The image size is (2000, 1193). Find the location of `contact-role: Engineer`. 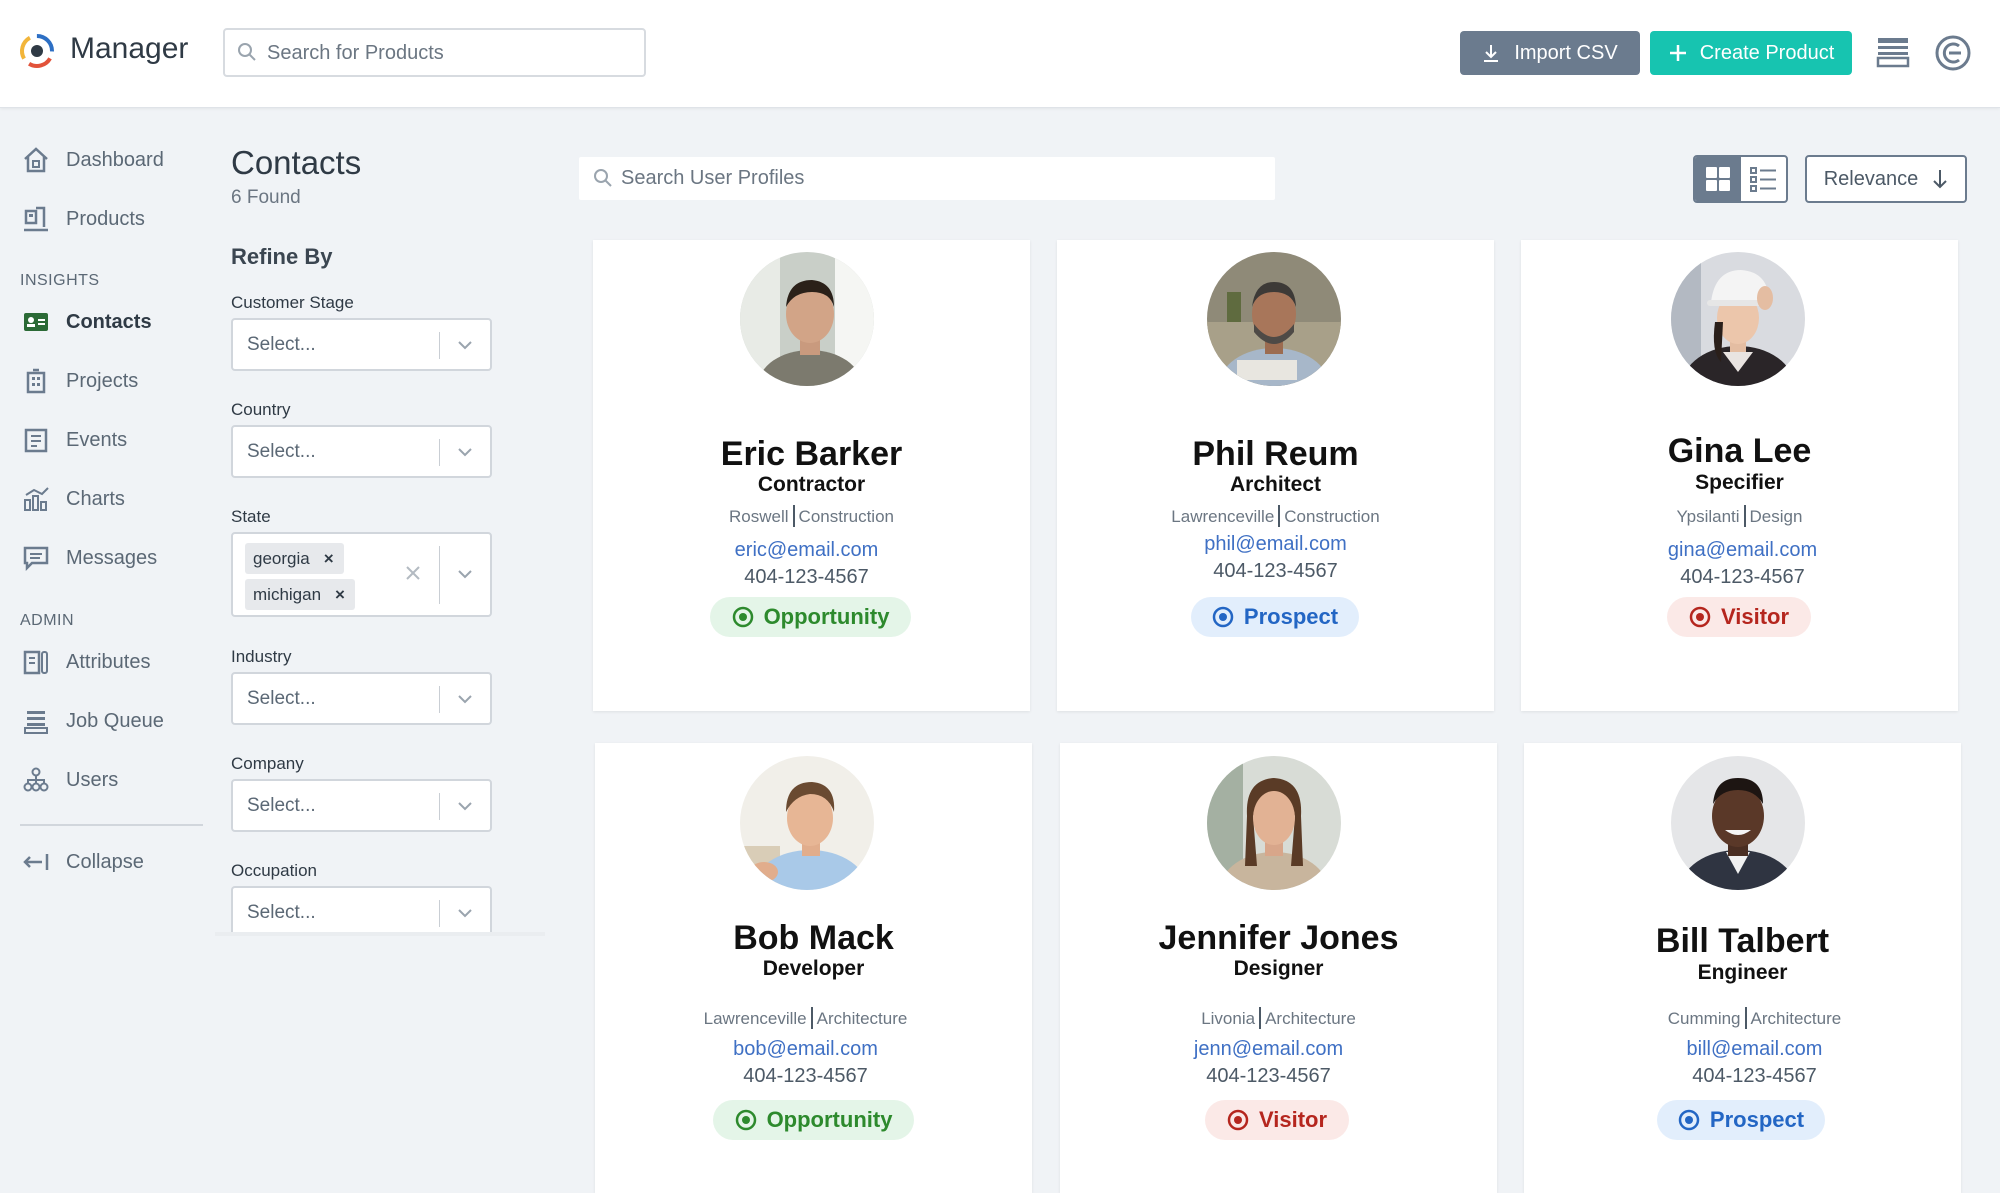

contact-role: Engineer is located at coordinates (1742, 972).